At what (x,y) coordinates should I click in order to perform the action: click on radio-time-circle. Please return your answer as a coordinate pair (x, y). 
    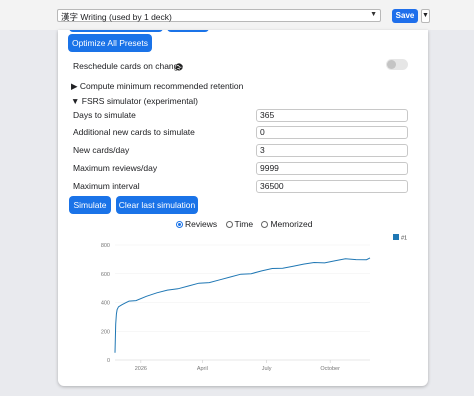
    Looking at the image, I should click on (229, 224).